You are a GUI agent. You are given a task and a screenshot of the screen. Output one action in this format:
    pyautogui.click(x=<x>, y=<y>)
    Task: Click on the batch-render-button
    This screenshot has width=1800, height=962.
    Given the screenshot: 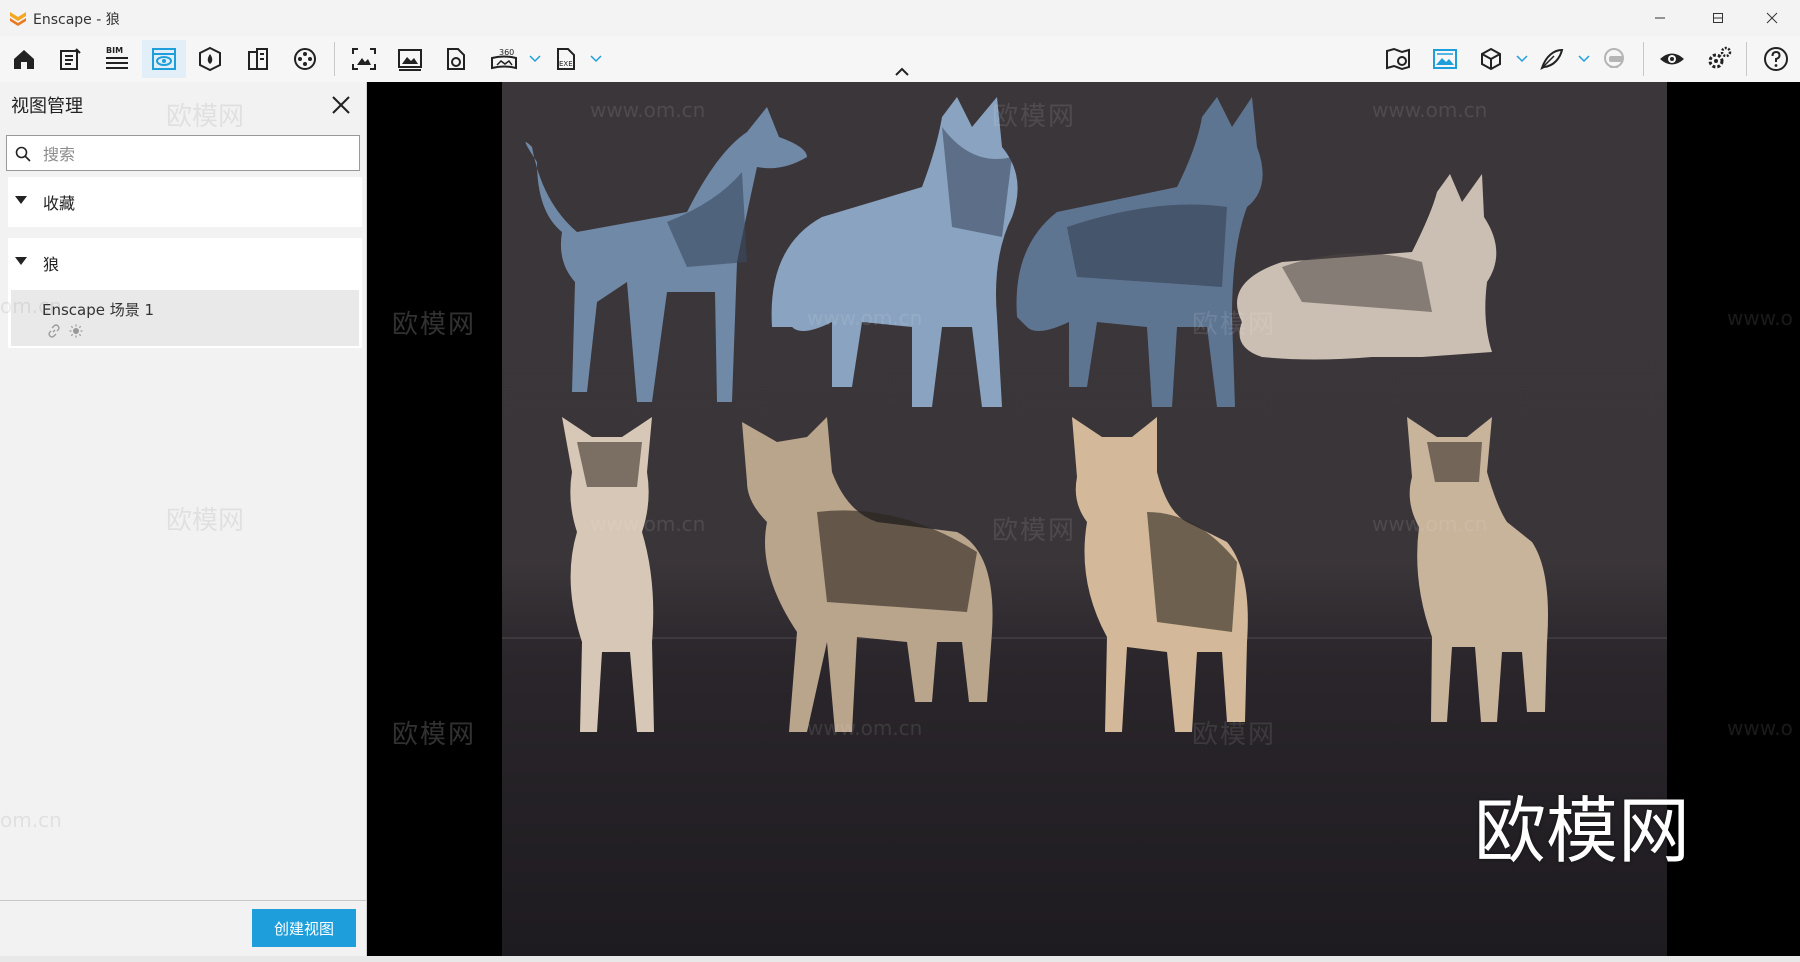 What is the action you would take?
    pyautogui.click(x=410, y=59)
    